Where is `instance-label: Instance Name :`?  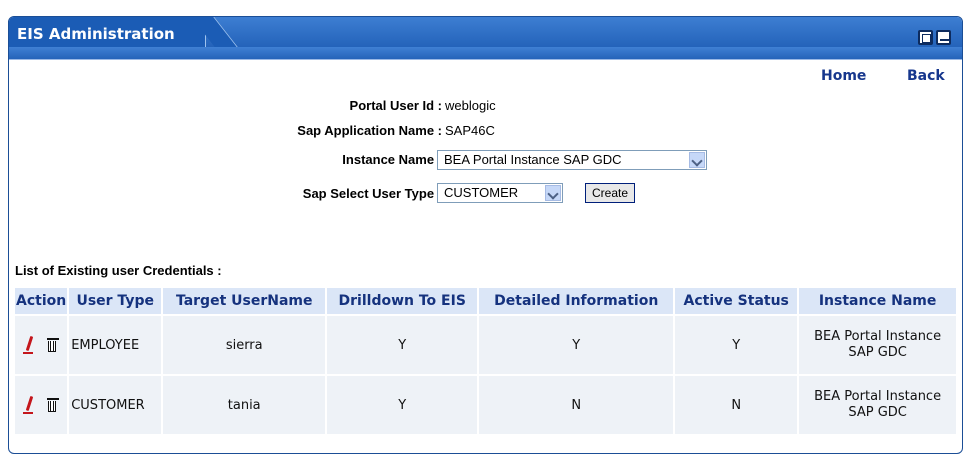 instance-label: Instance Name : is located at coordinates (392, 159).